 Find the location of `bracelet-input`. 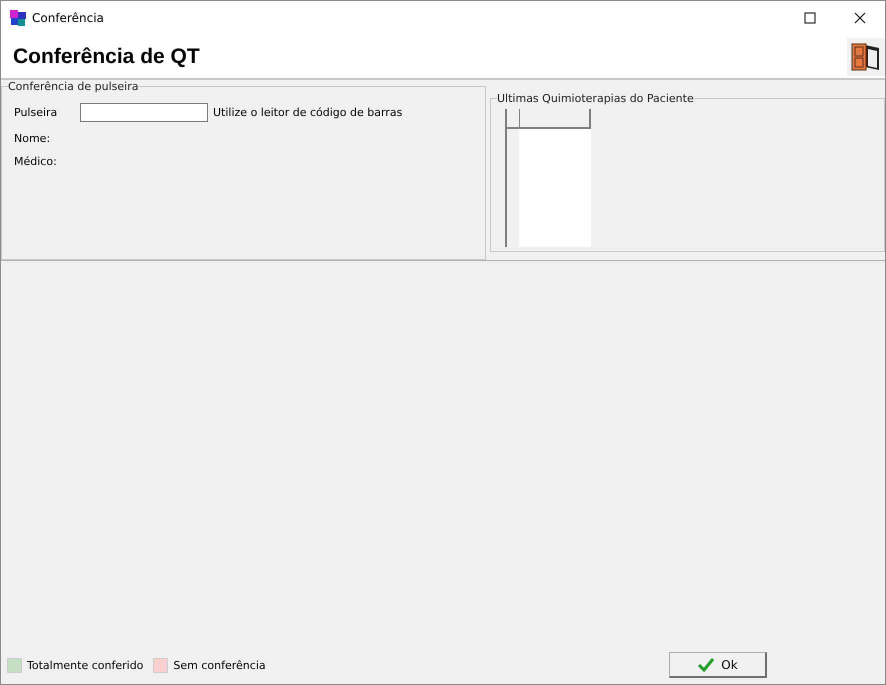

bracelet-input is located at coordinates (144, 112).